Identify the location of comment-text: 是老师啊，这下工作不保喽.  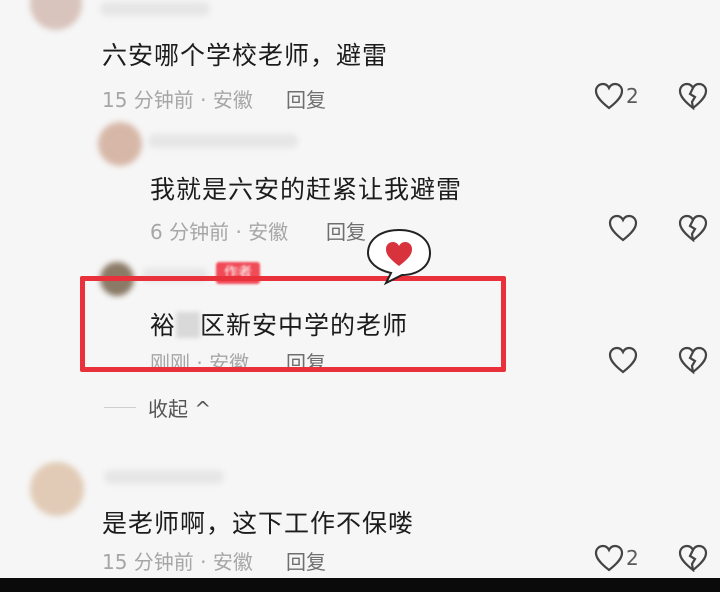
(258, 523).